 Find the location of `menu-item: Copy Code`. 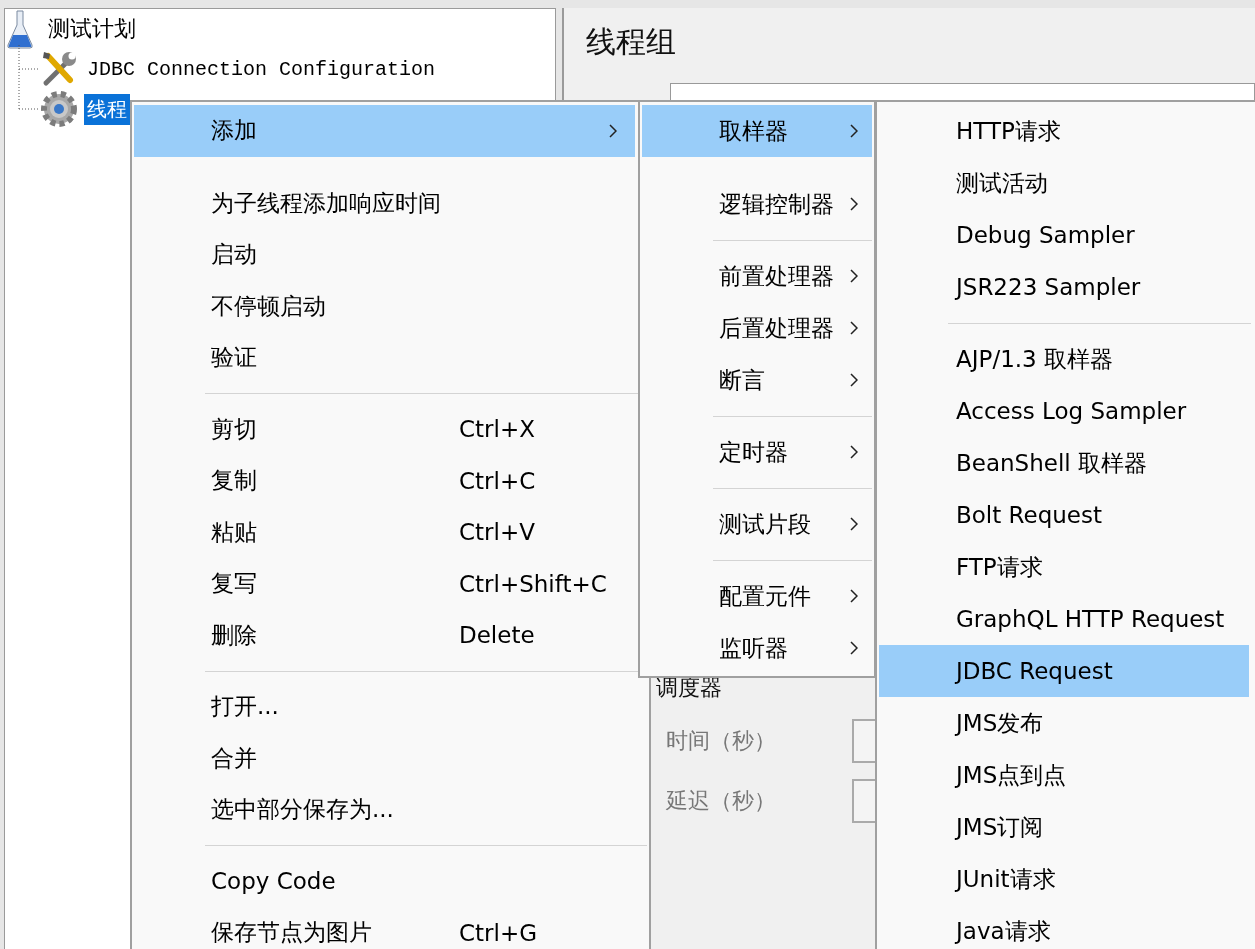

menu-item: Copy Code is located at coordinates (384, 881).